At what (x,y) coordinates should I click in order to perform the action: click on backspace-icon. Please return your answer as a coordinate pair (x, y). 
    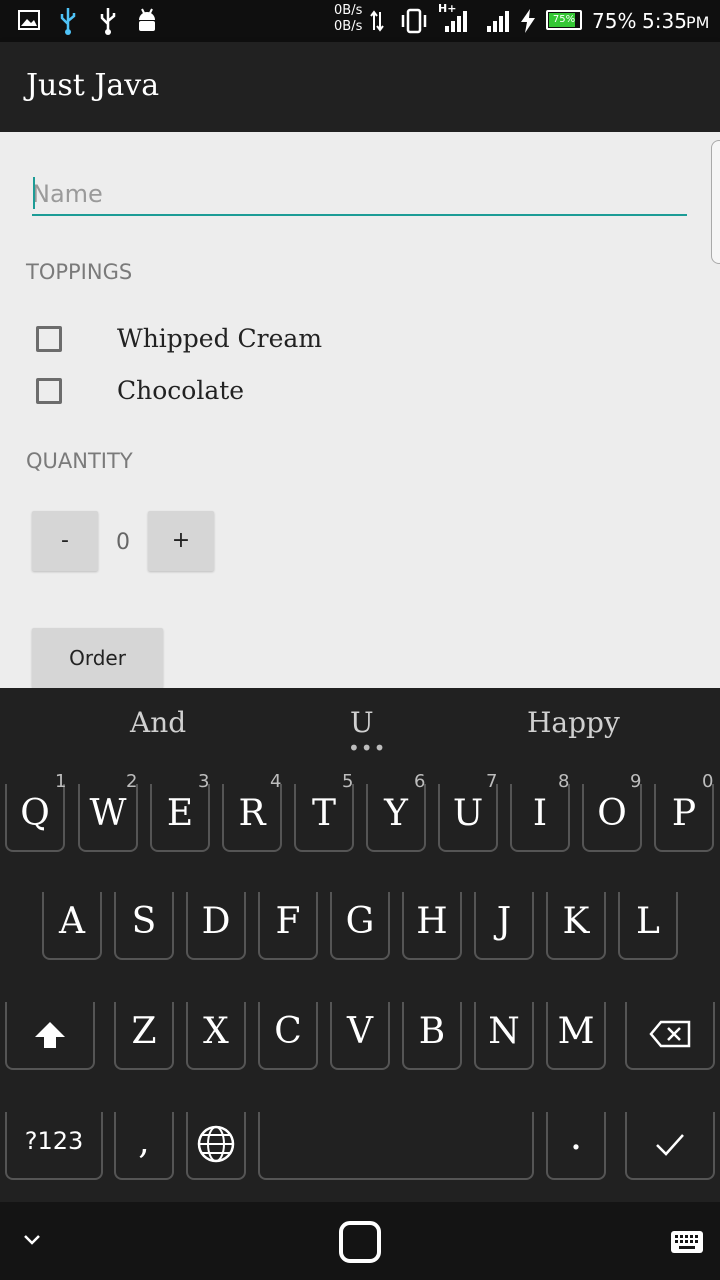
    Looking at the image, I should click on (670, 1034).